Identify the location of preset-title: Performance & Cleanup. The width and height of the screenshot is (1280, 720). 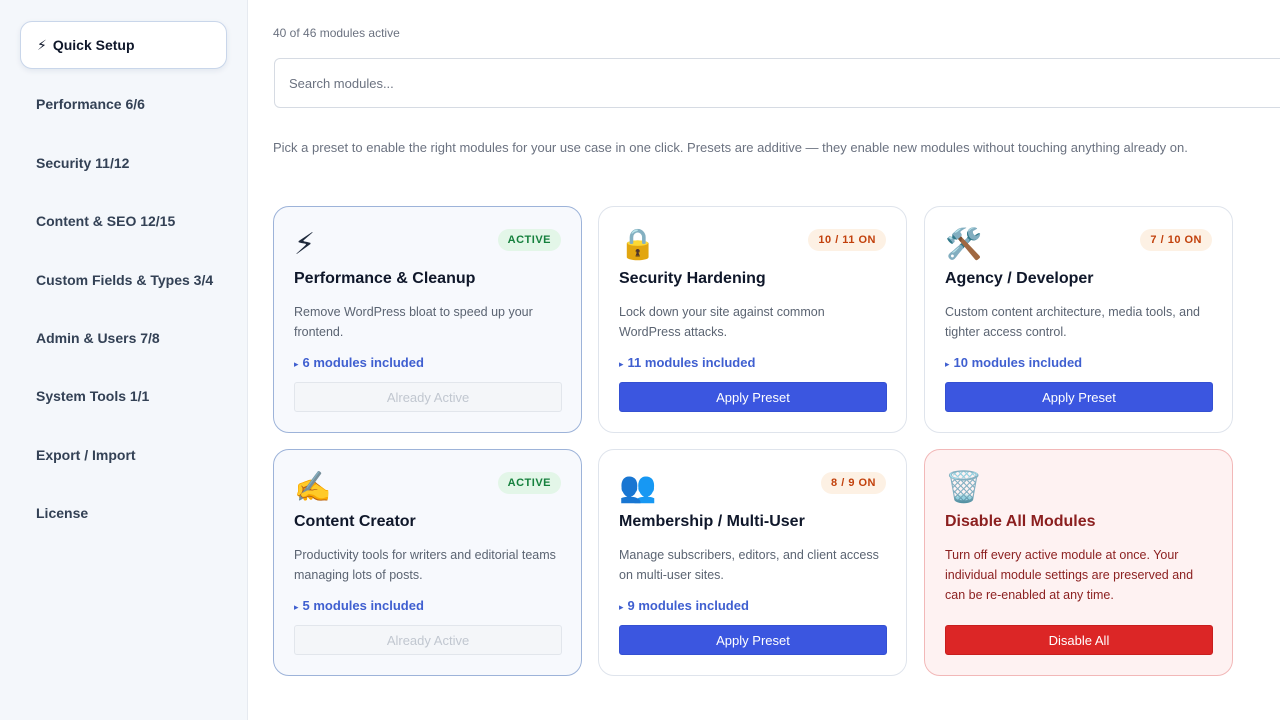
(385, 278).